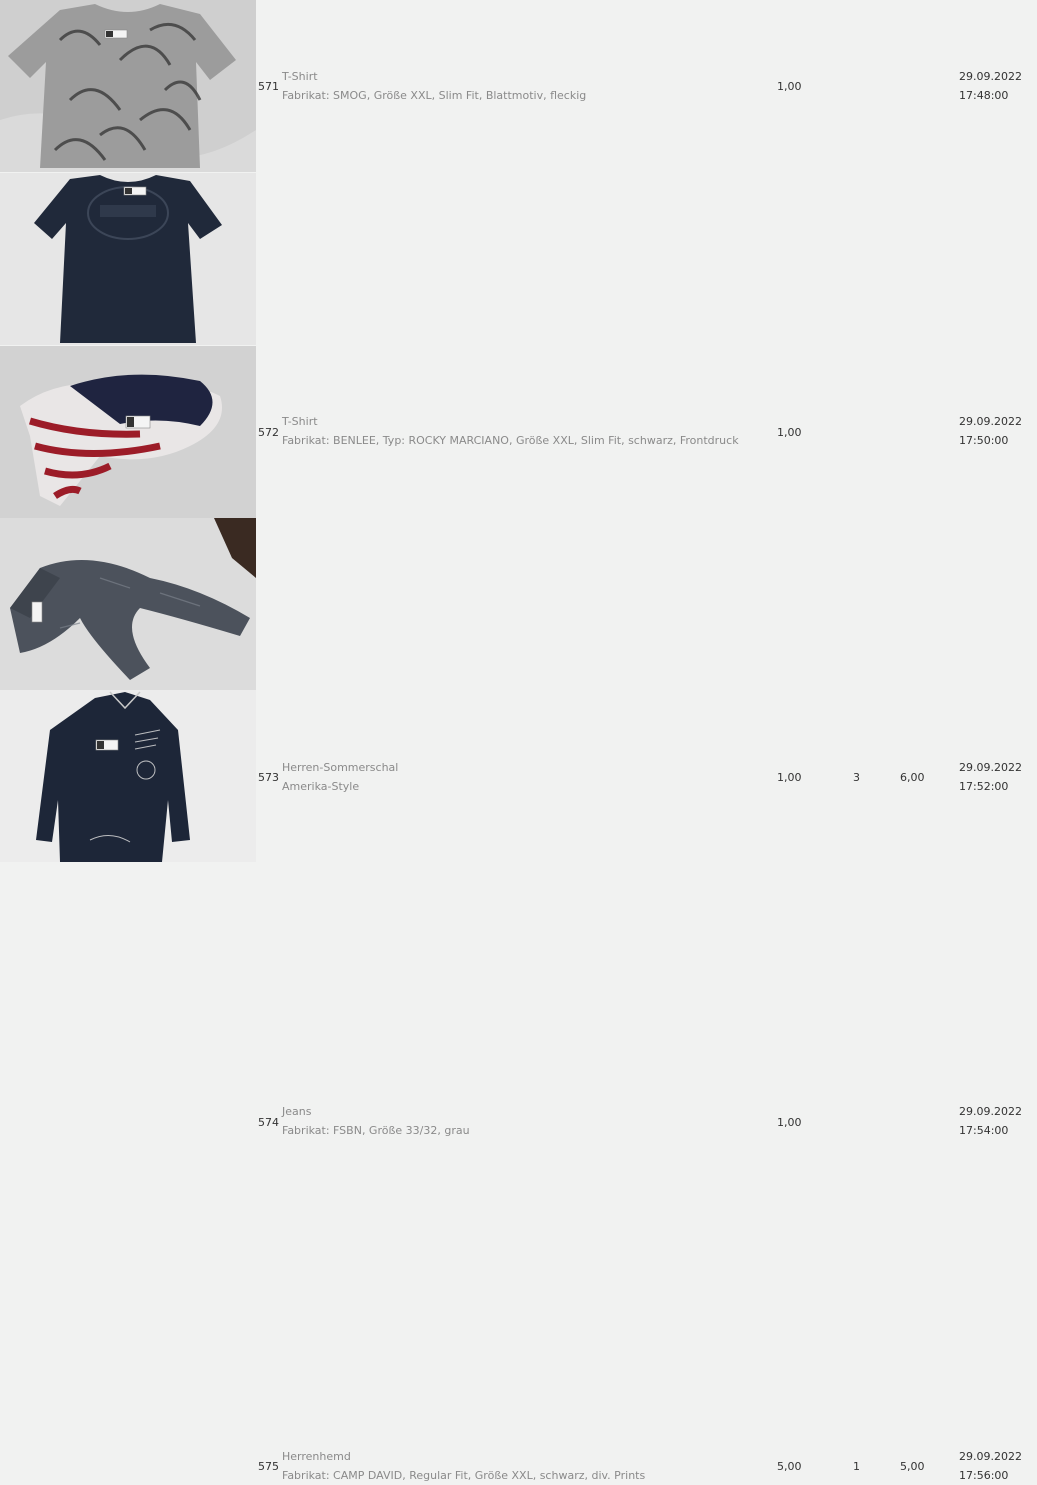  Describe the element at coordinates (984, 1475) in the screenshot. I see `item-time: 17:56:00` at that location.